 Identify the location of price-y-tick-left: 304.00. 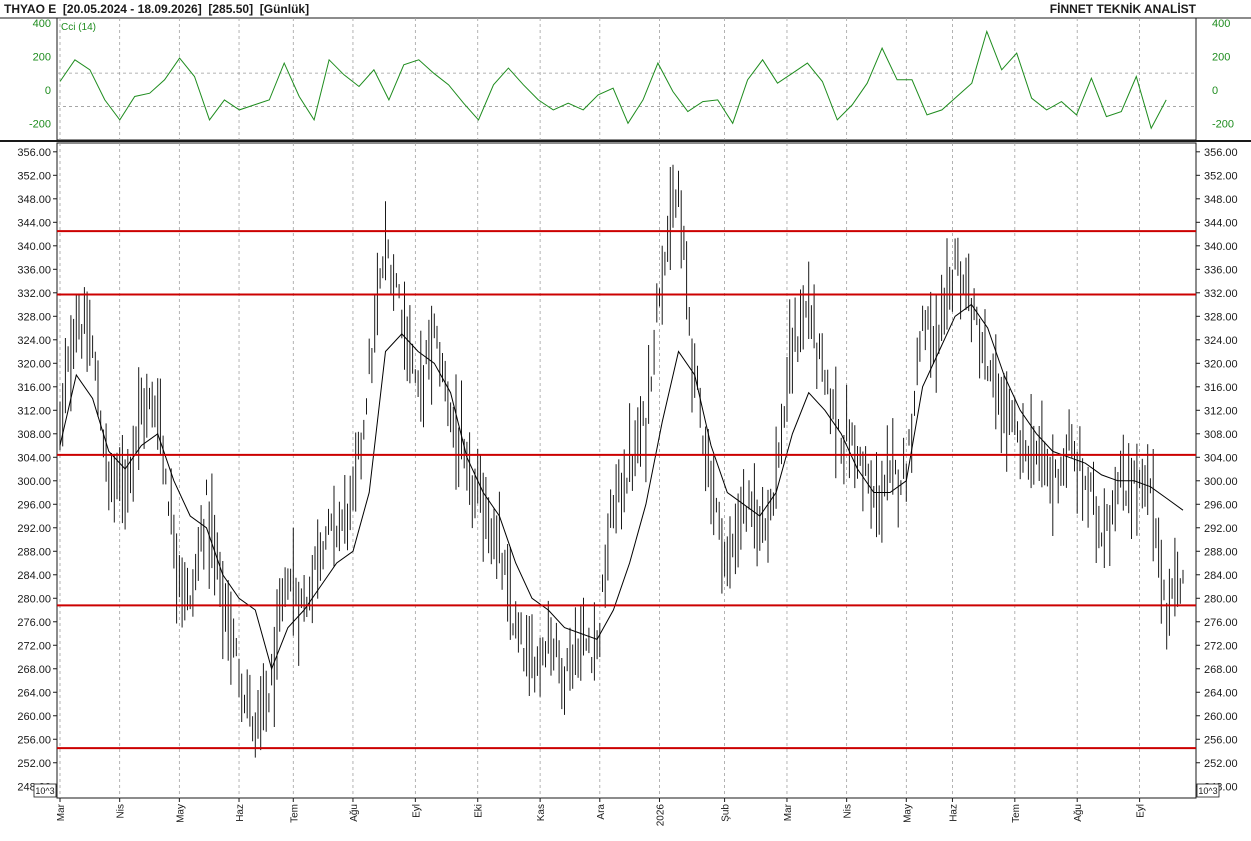
(34, 458).